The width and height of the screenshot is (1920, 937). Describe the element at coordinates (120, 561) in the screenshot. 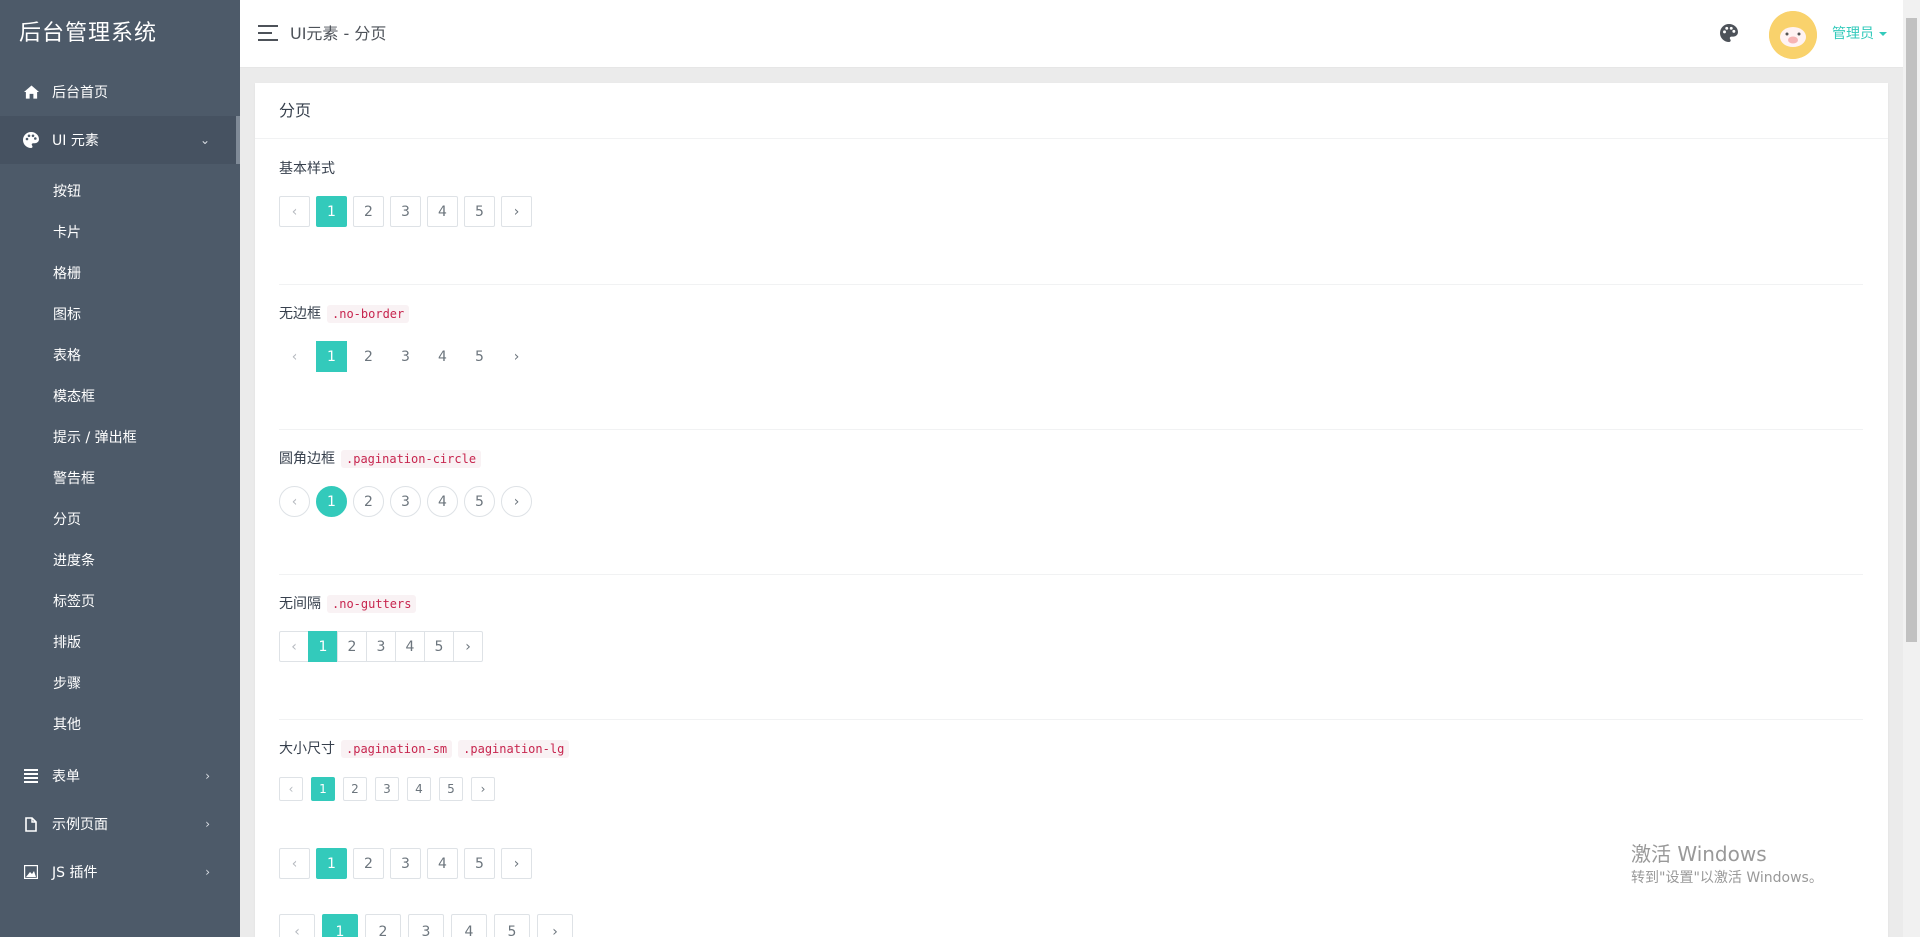

I see `sidebar-subitem-progress: 进度条` at that location.